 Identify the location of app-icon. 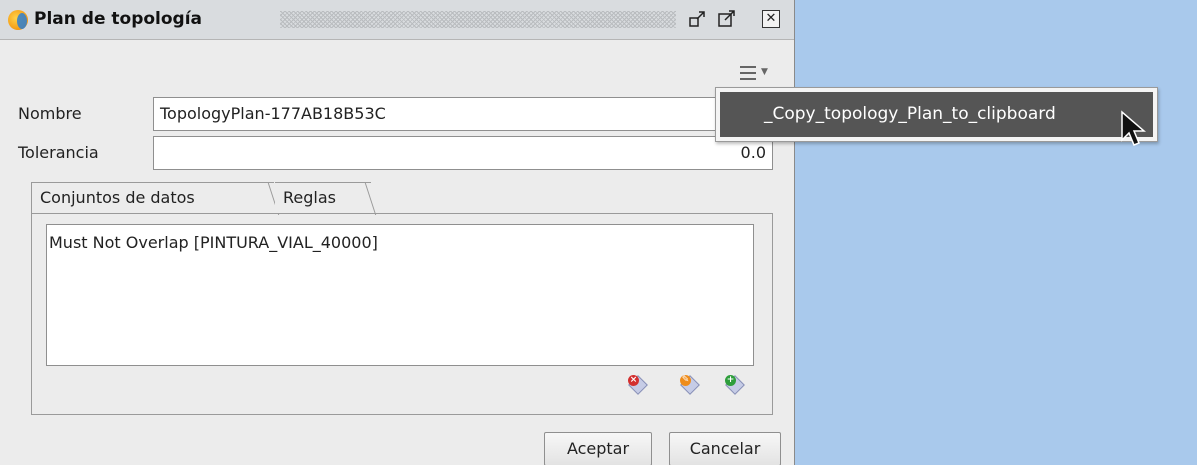
(18, 20).